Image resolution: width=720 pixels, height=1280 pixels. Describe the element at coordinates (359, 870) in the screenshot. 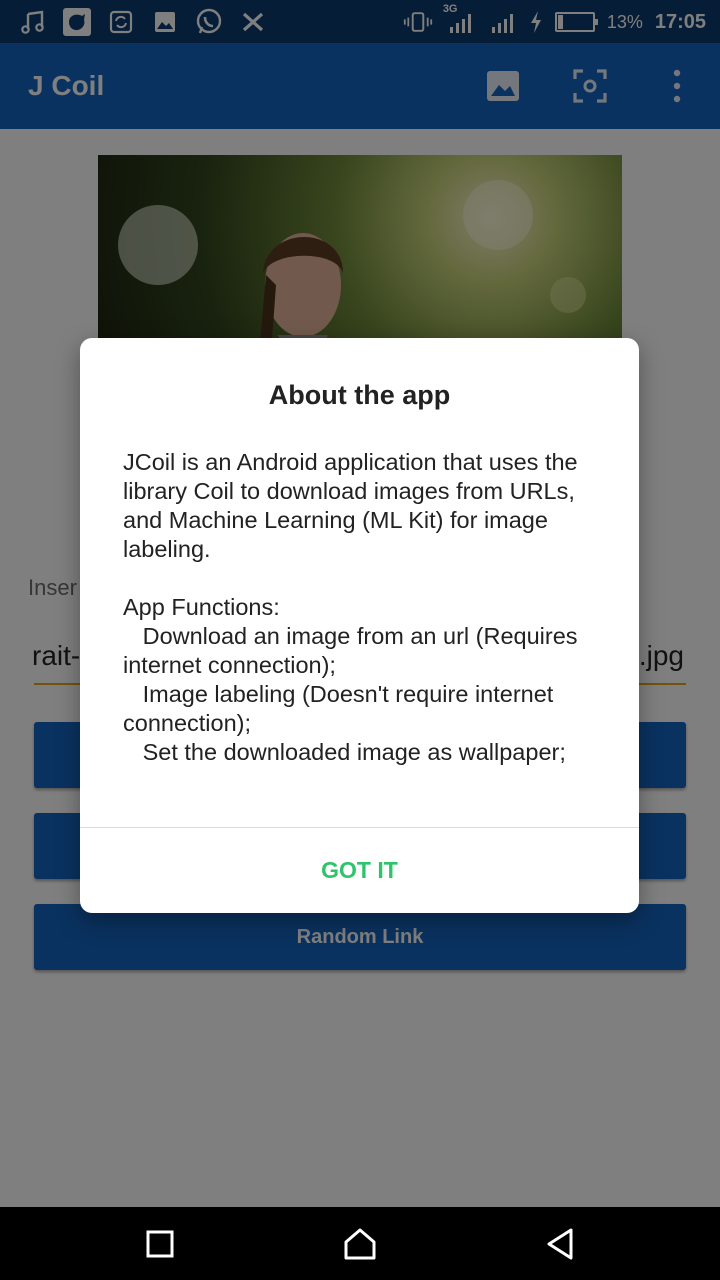

I see `got-it-button: GOT IT` at that location.